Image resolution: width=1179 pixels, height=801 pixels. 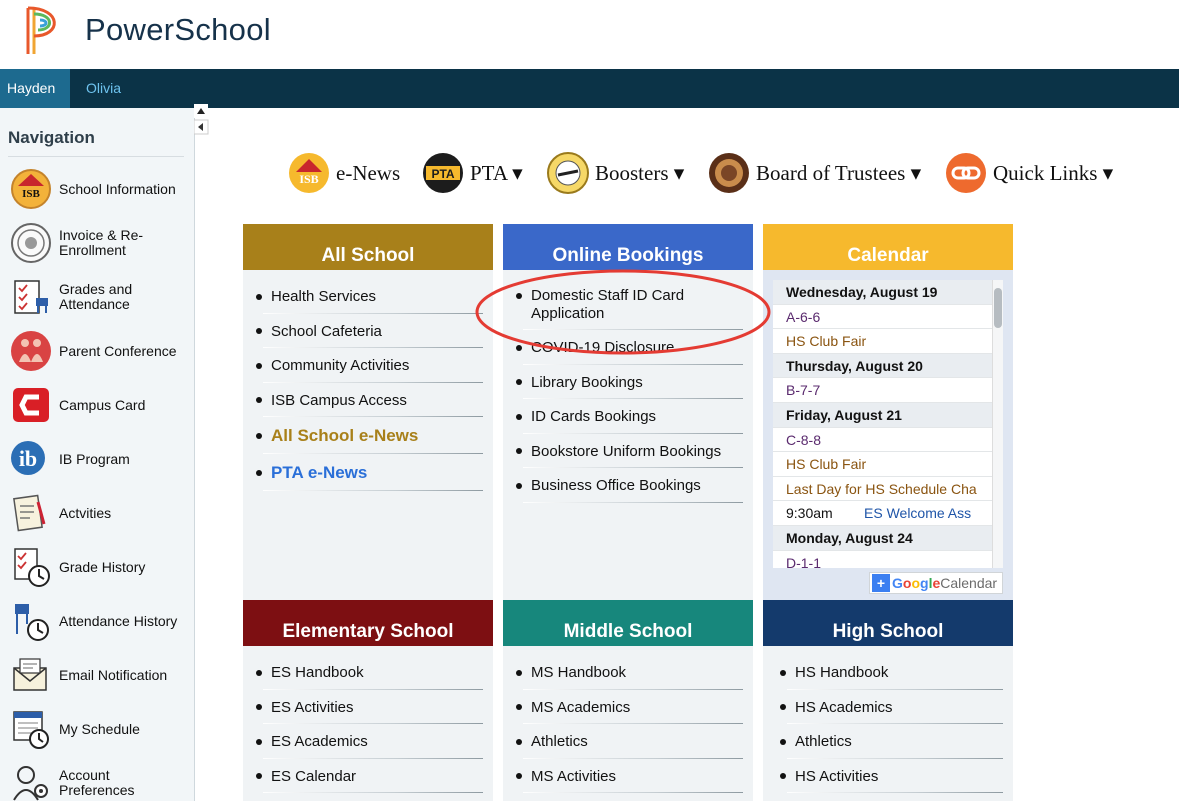 What do you see at coordinates (372, 297) in the screenshot?
I see `list-item: Health Services` at bounding box center [372, 297].